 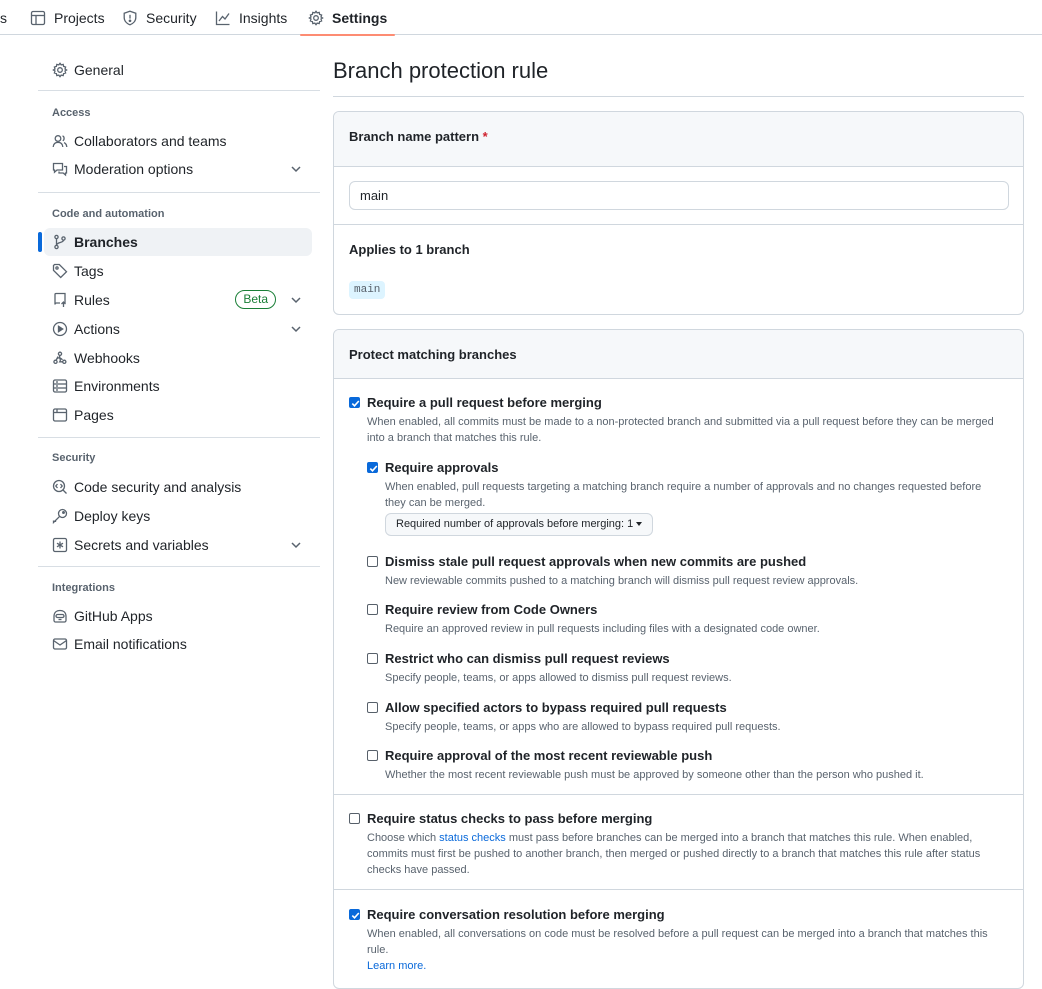 I want to click on require-pull-request-label: Require a pull request before merging, so click(x=484, y=402).